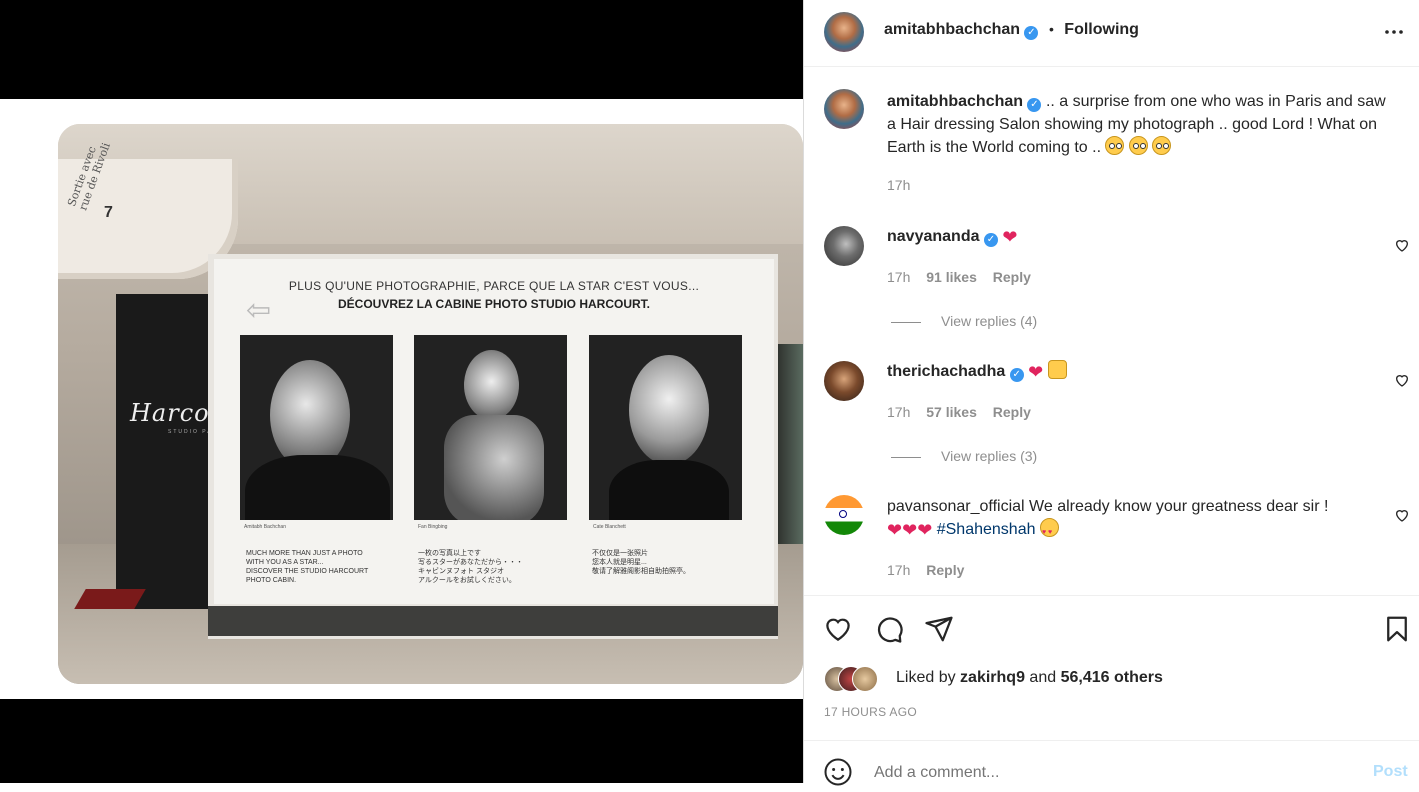 This screenshot has height=792, width=1419. Describe the element at coordinates (955, 101) in the screenshot. I see `caption-username: amitabhbachchan` at that location.